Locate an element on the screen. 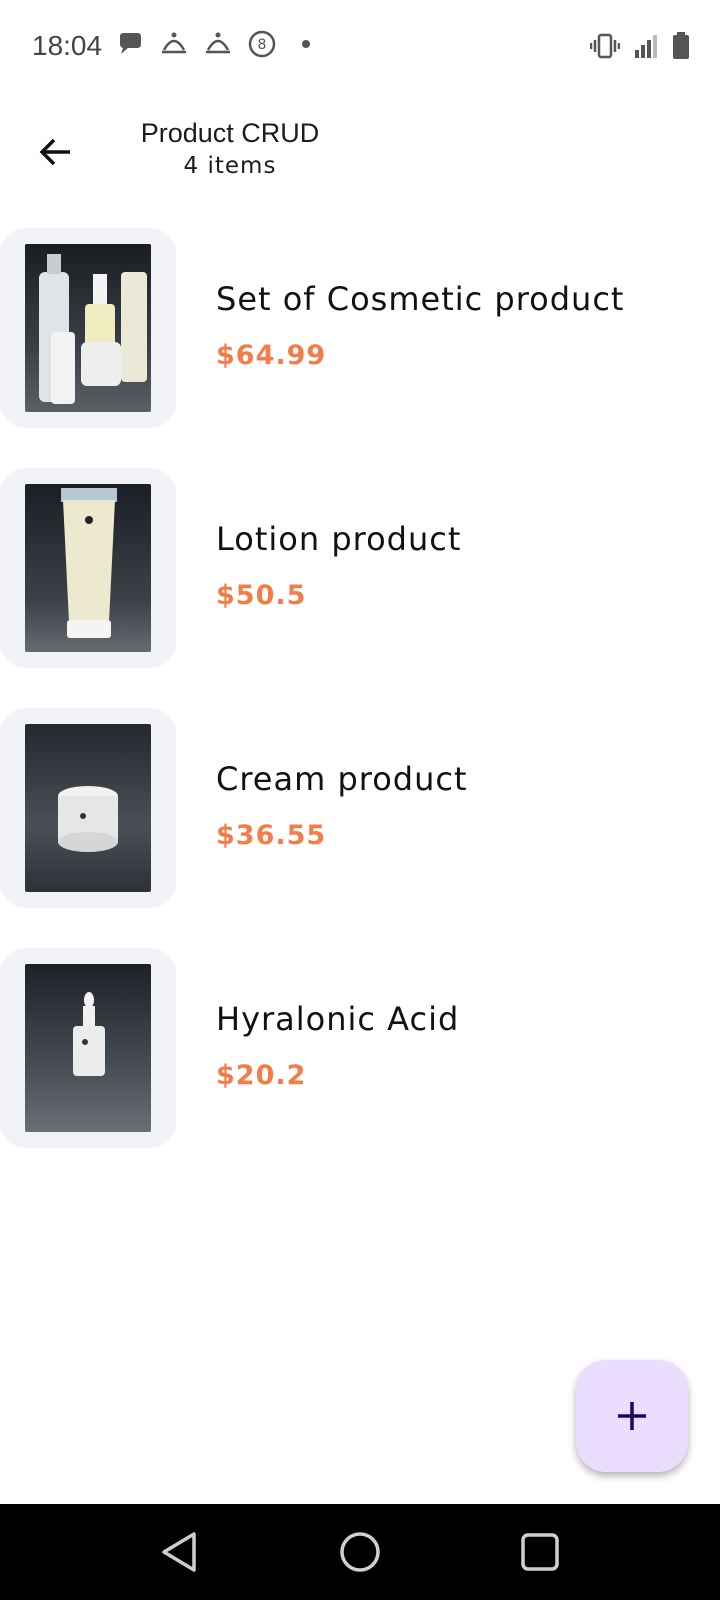  product-name: Lotion product is located at coordinates (339, 539).